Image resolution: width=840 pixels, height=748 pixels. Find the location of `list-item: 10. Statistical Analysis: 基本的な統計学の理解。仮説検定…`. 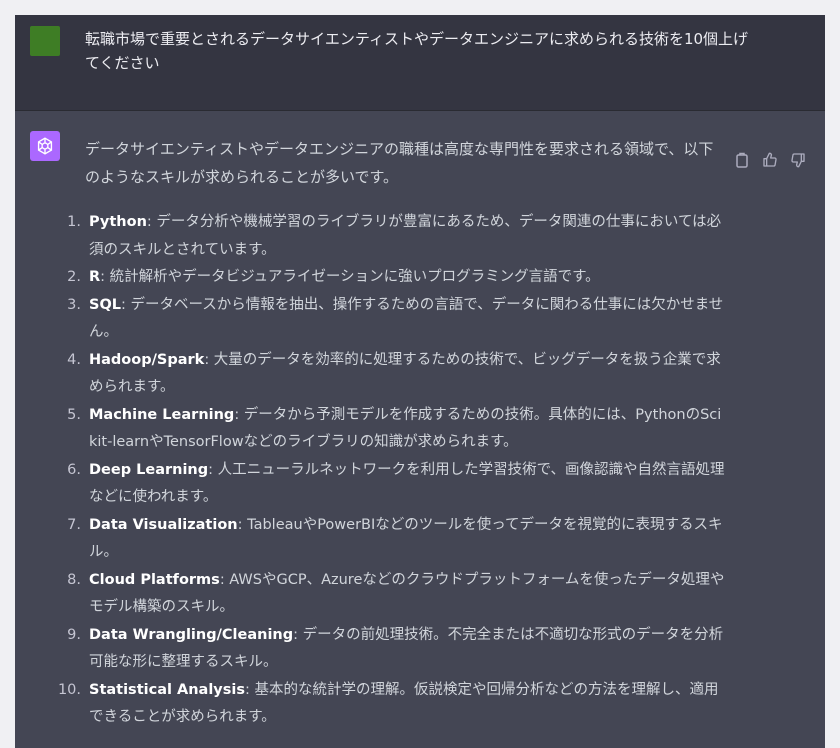

list-item: 10. Statistical Analysis: 基本的な統計学の理解。仮説検定… is located at coordinates (391, 704).